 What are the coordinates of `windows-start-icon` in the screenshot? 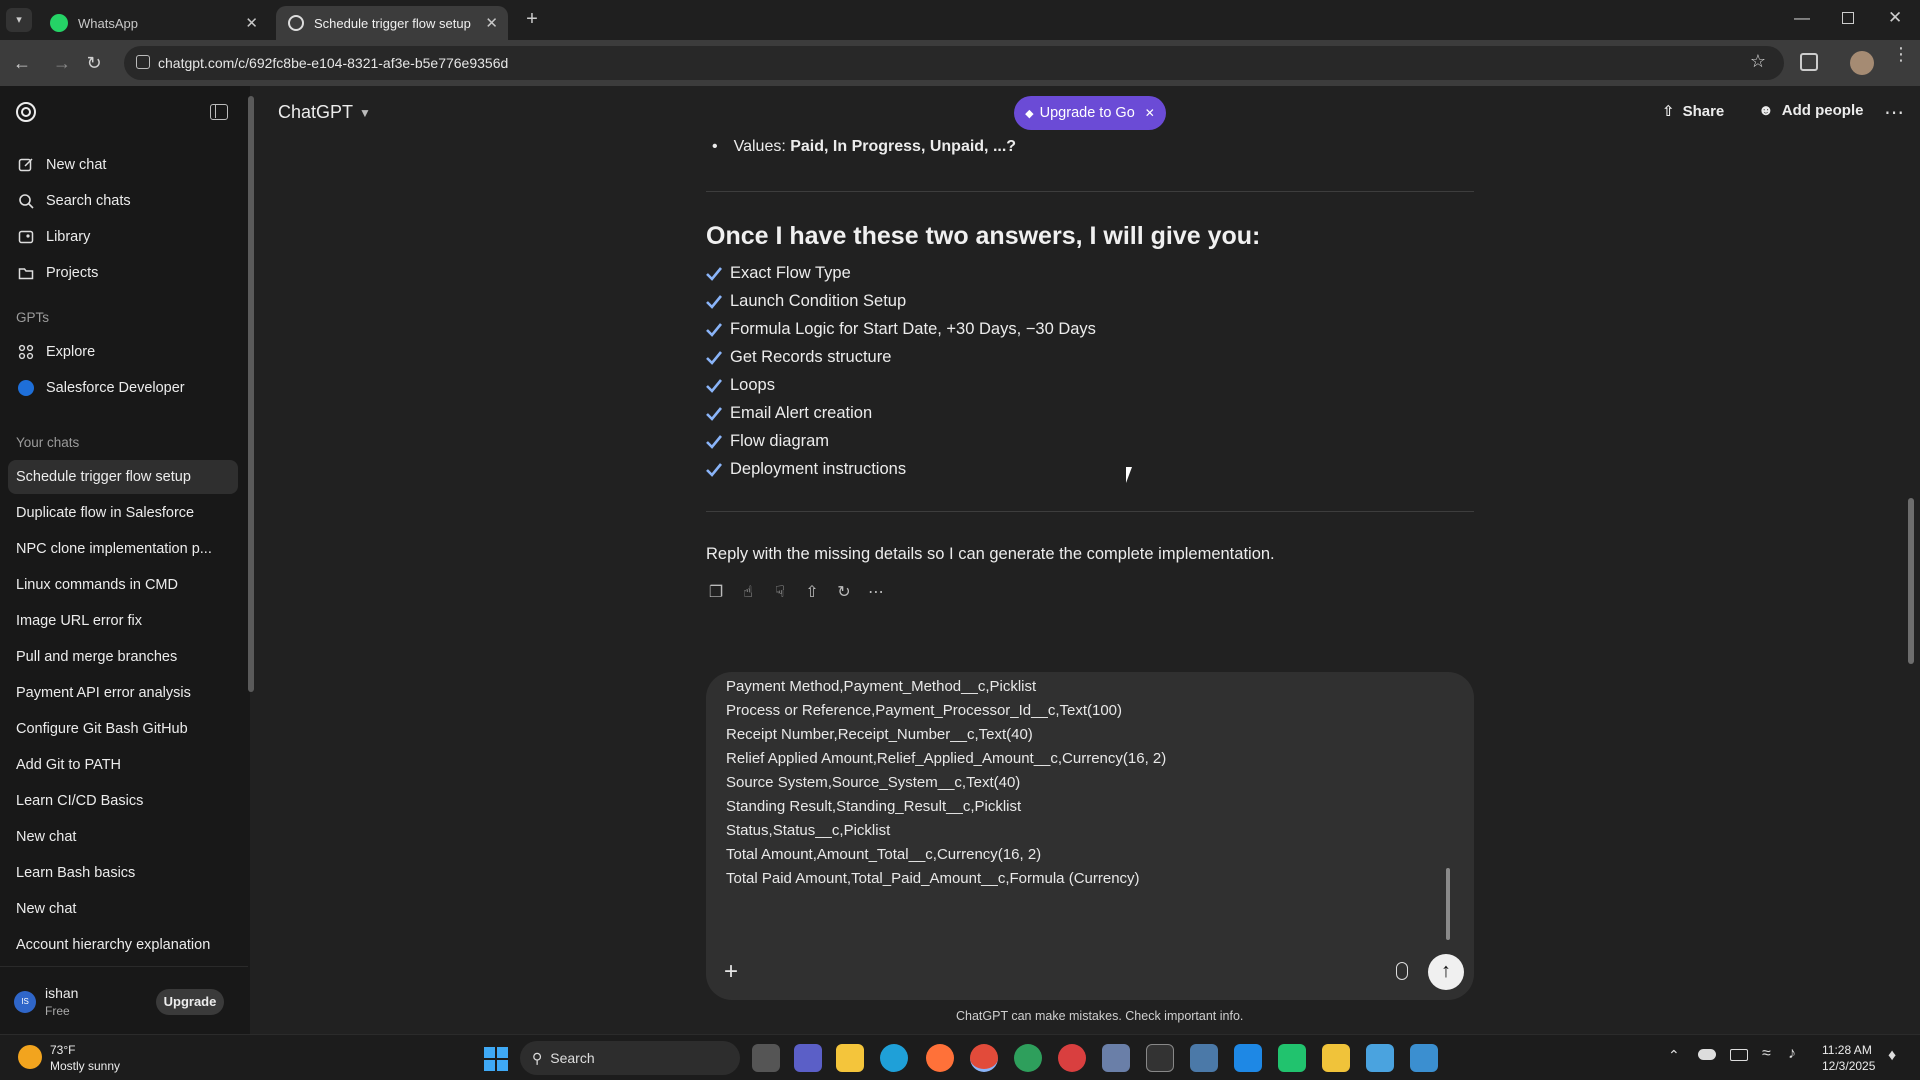 It's located at (496, 1059).